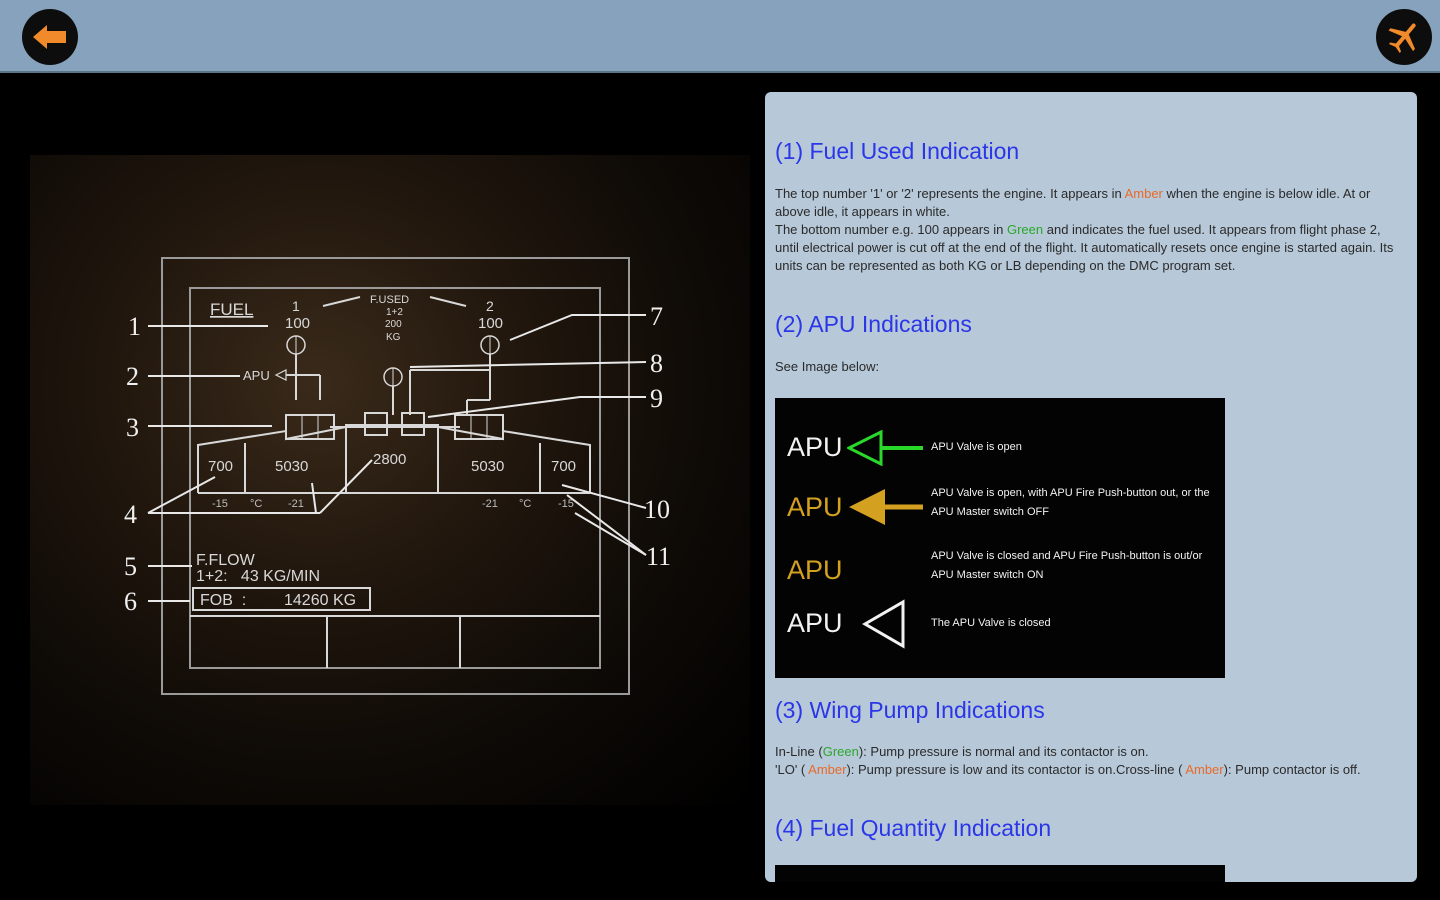 The image size is (1440, 900). I want to click on apu-label: APU, so click(256, 375).